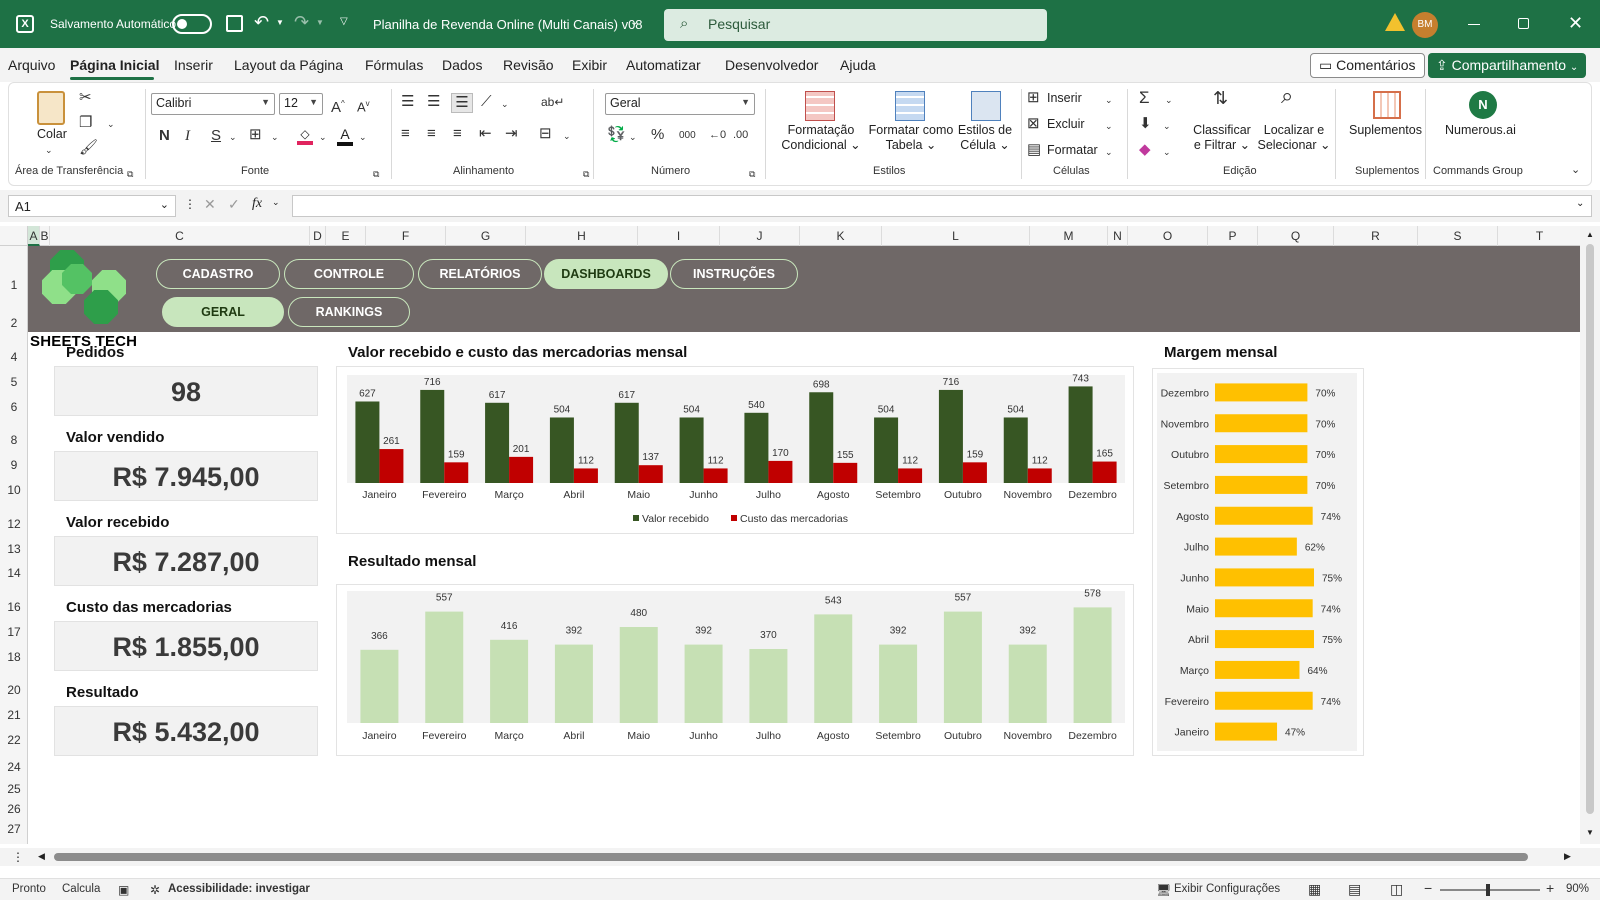 Image resolution: width=1600 pixels, height=900 pixels. Describe the element at coordinates (1167, 152) in the screenshot. I see `clear-dropdown-icon: ⌄` at that location.